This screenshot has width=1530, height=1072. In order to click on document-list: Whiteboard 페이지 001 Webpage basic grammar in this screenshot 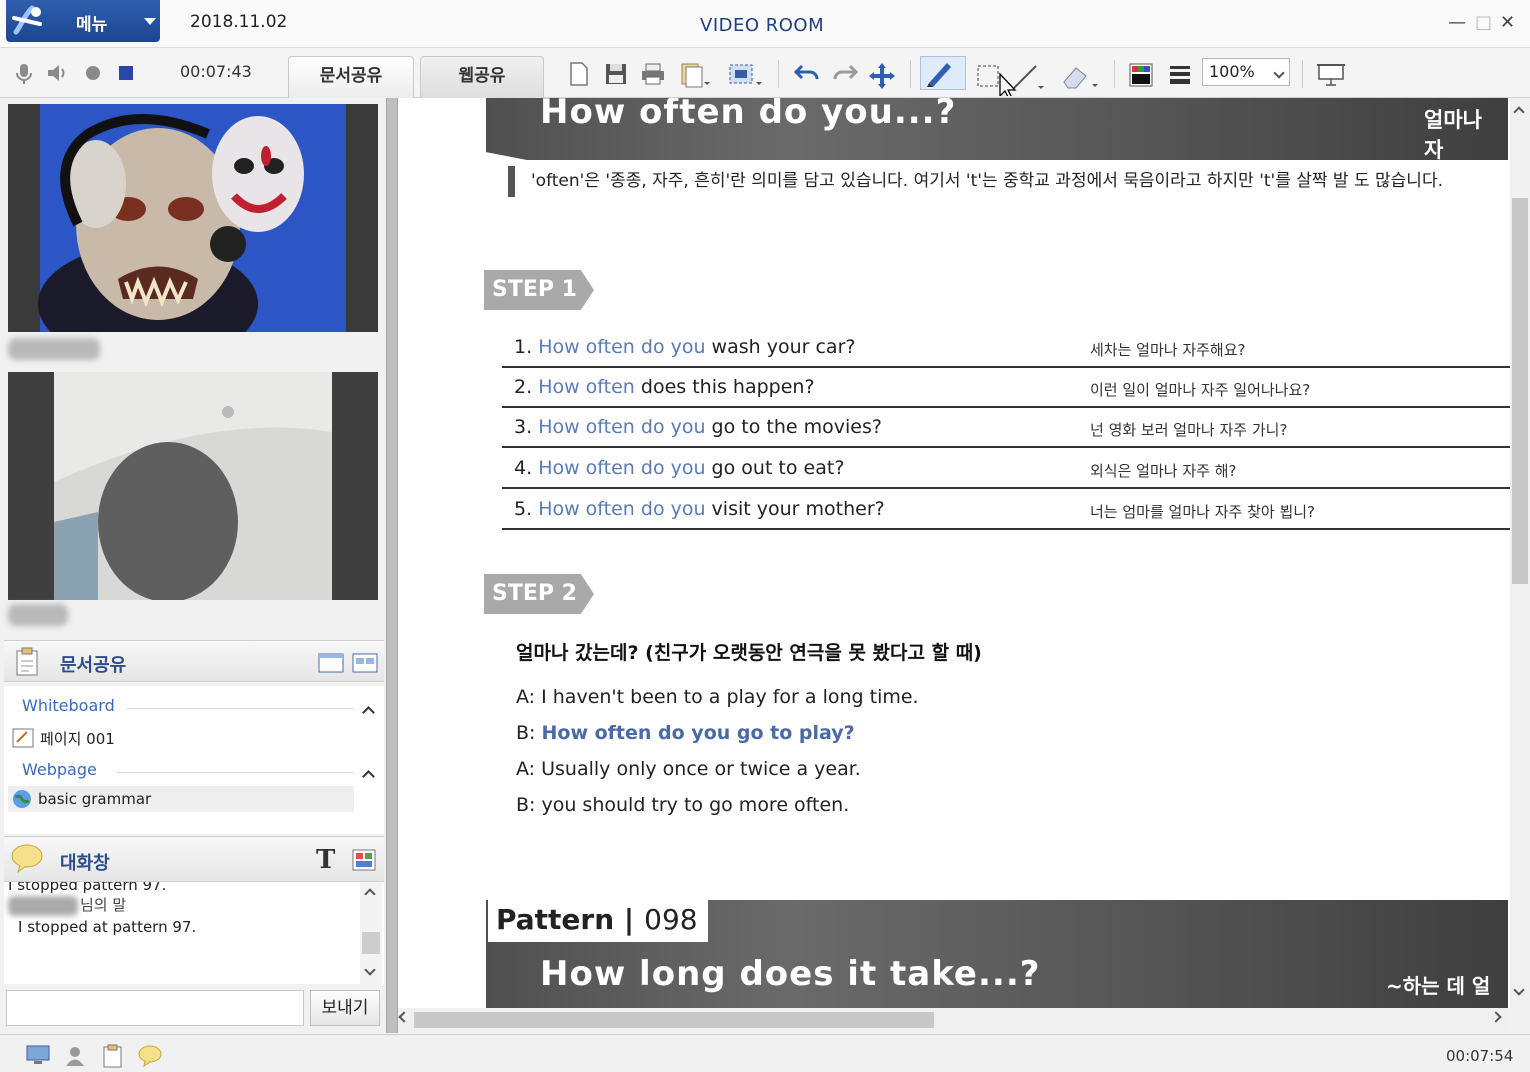, I will do `click(194, 760)`.